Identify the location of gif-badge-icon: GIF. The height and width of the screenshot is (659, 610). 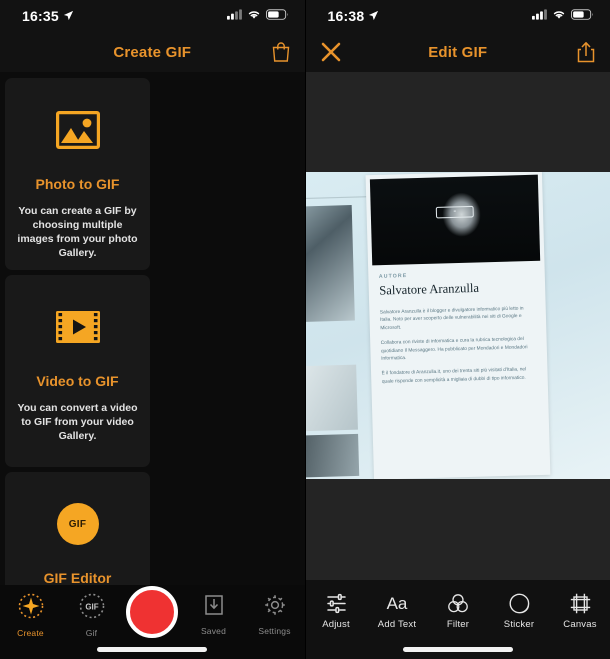
(77, 524).